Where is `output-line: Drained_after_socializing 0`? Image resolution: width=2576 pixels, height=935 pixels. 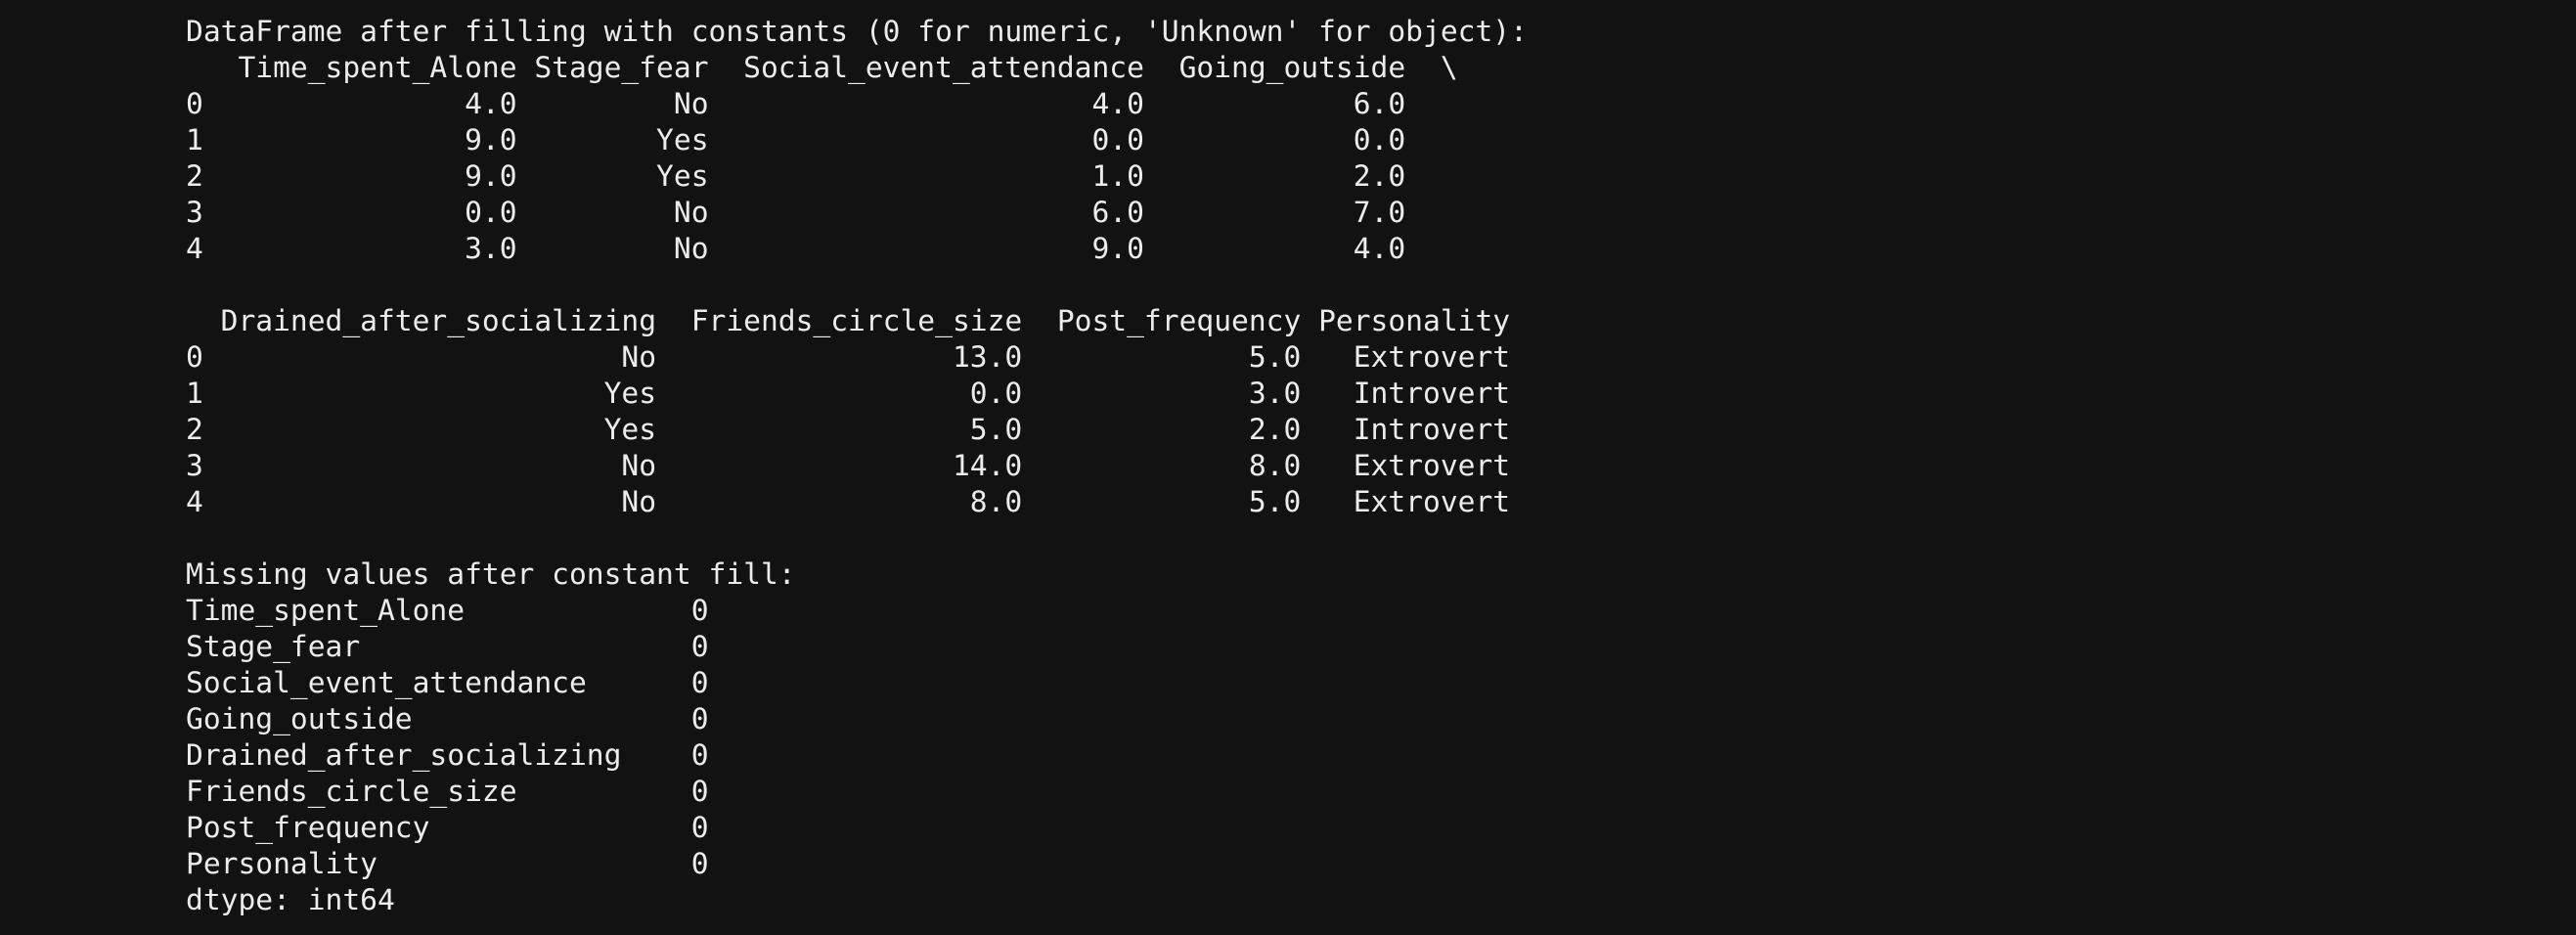 output-line: Drained_after_socializing 0 is located at coordinates (448, 755).